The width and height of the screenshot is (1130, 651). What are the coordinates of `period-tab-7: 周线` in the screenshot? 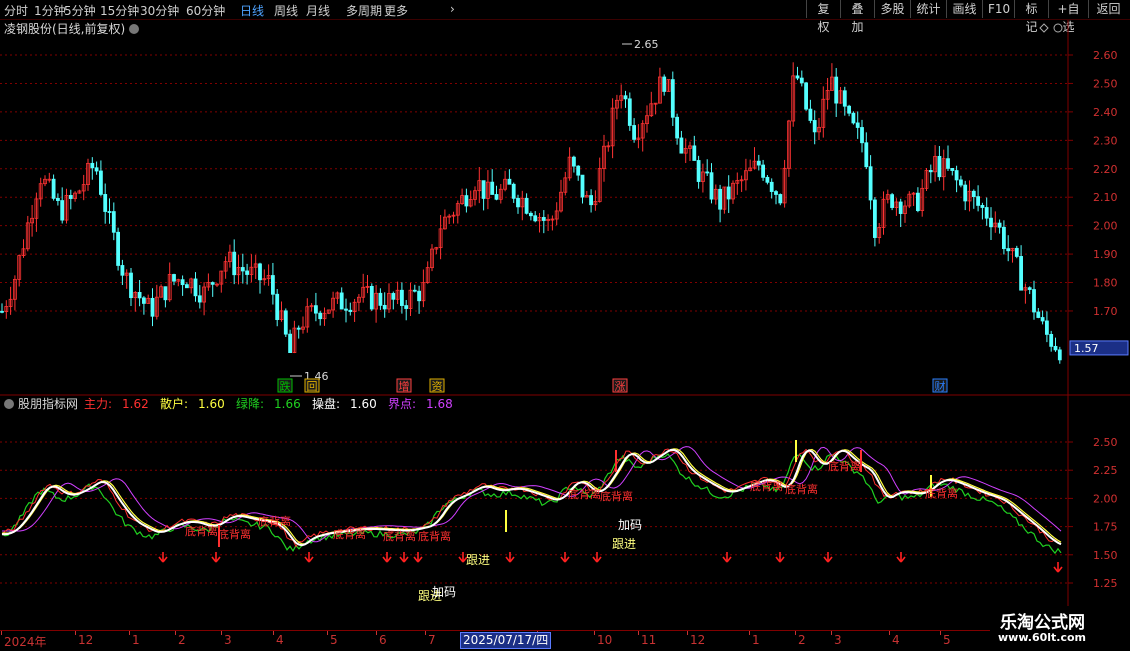 It's located at (286, 10).